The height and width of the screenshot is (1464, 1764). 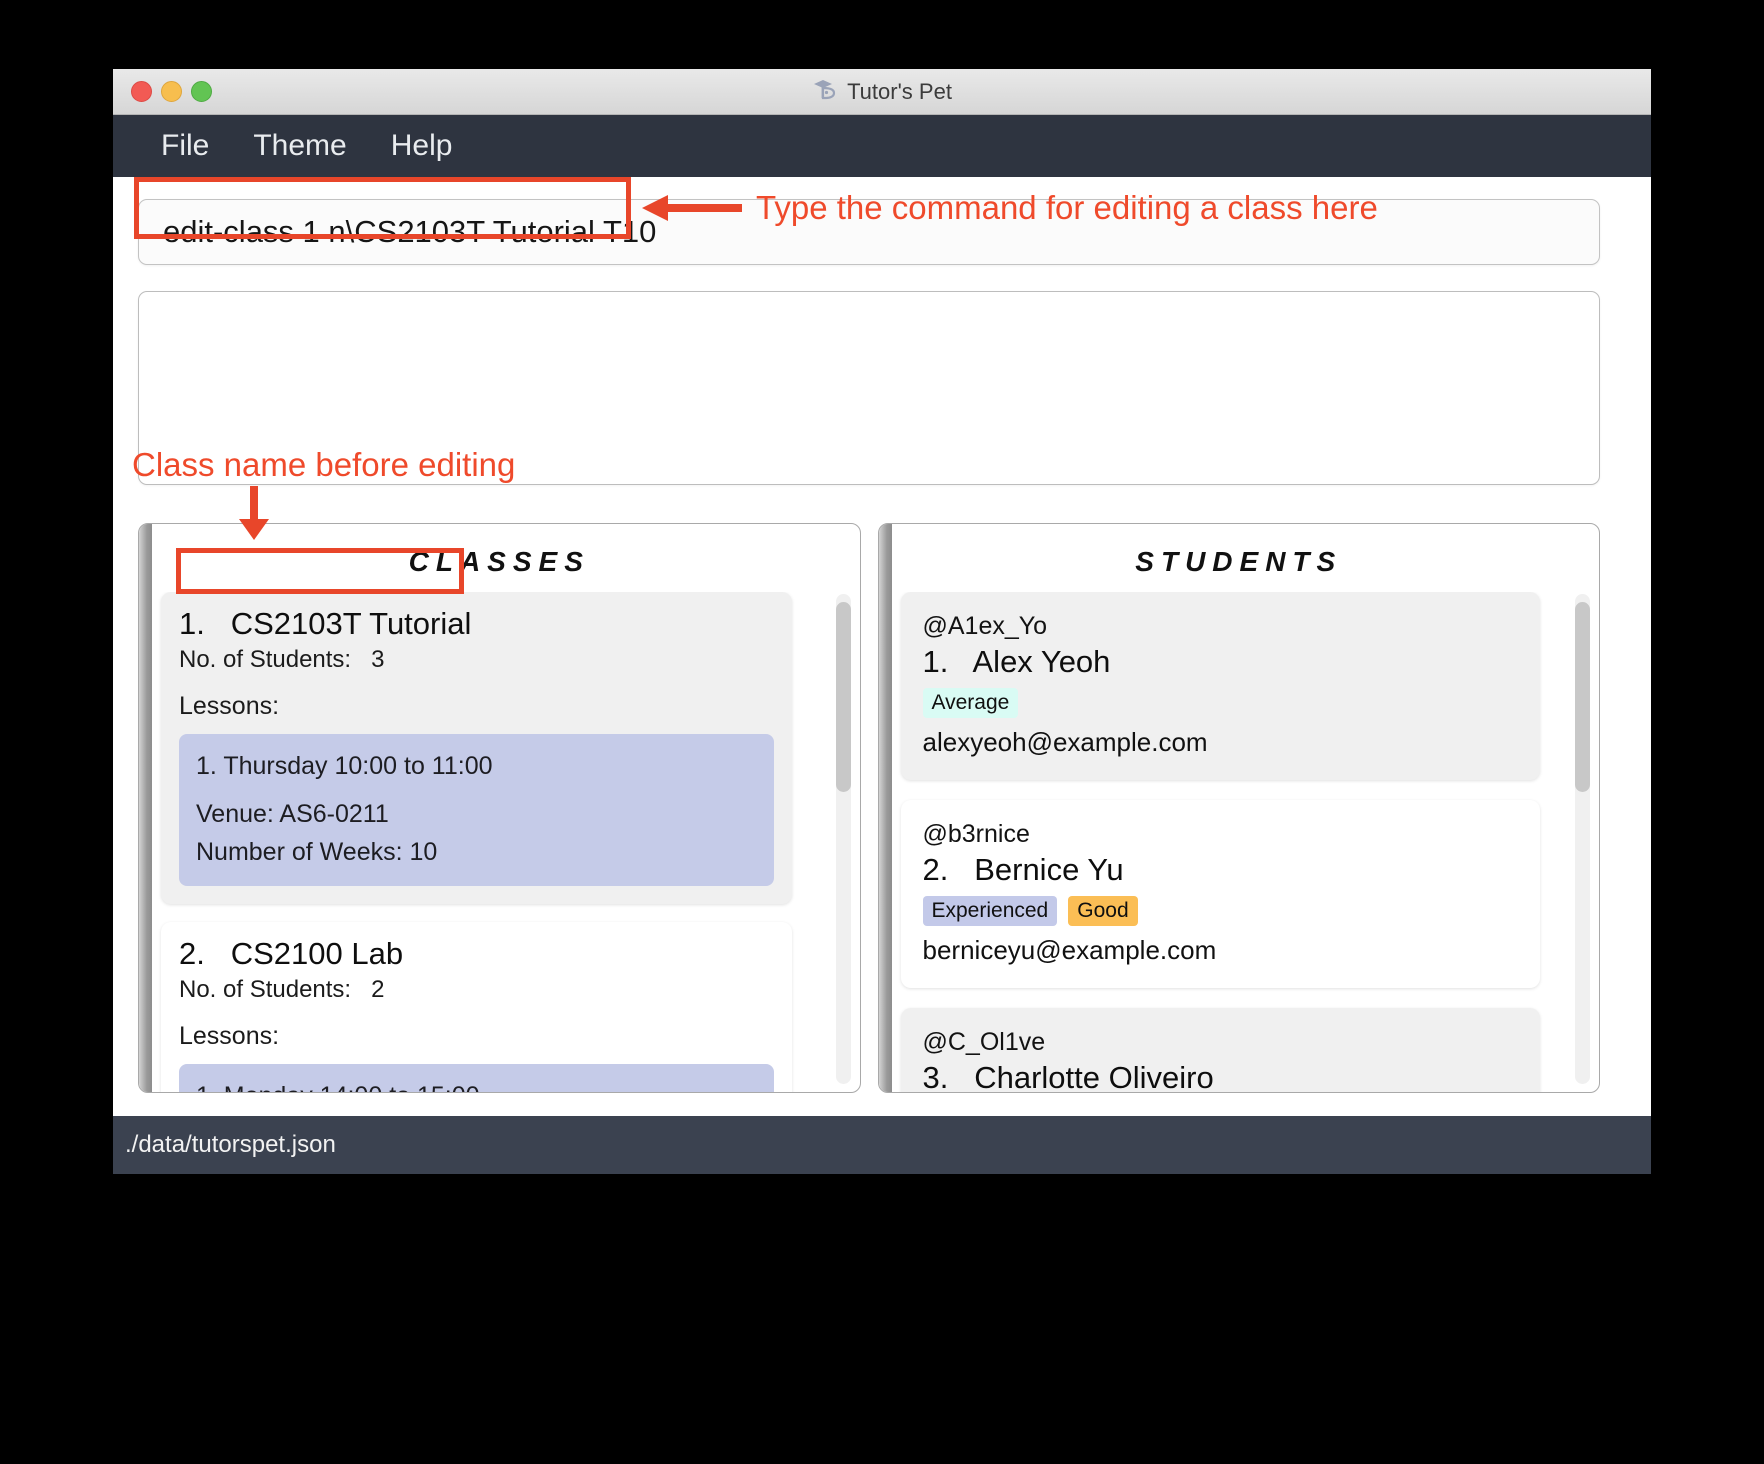 What do you see at coordinates (185, 146) in the screenshot?
I see `menu-item-file: File` at bounding box center [185, 146].